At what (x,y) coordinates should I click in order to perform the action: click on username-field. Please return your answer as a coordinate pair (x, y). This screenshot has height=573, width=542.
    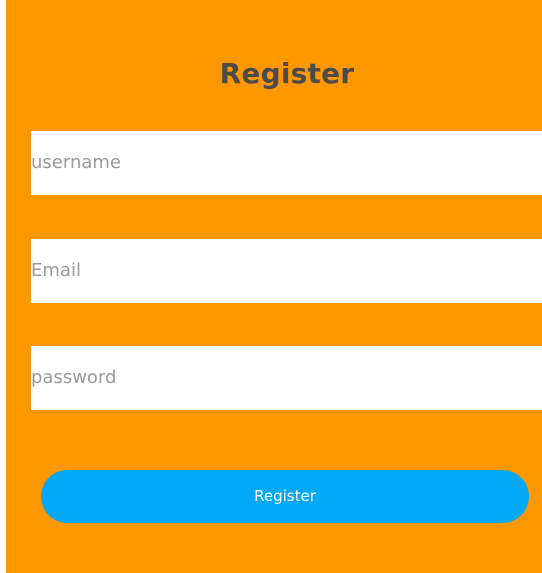
    Looking at the image, I should click on (286, 163).